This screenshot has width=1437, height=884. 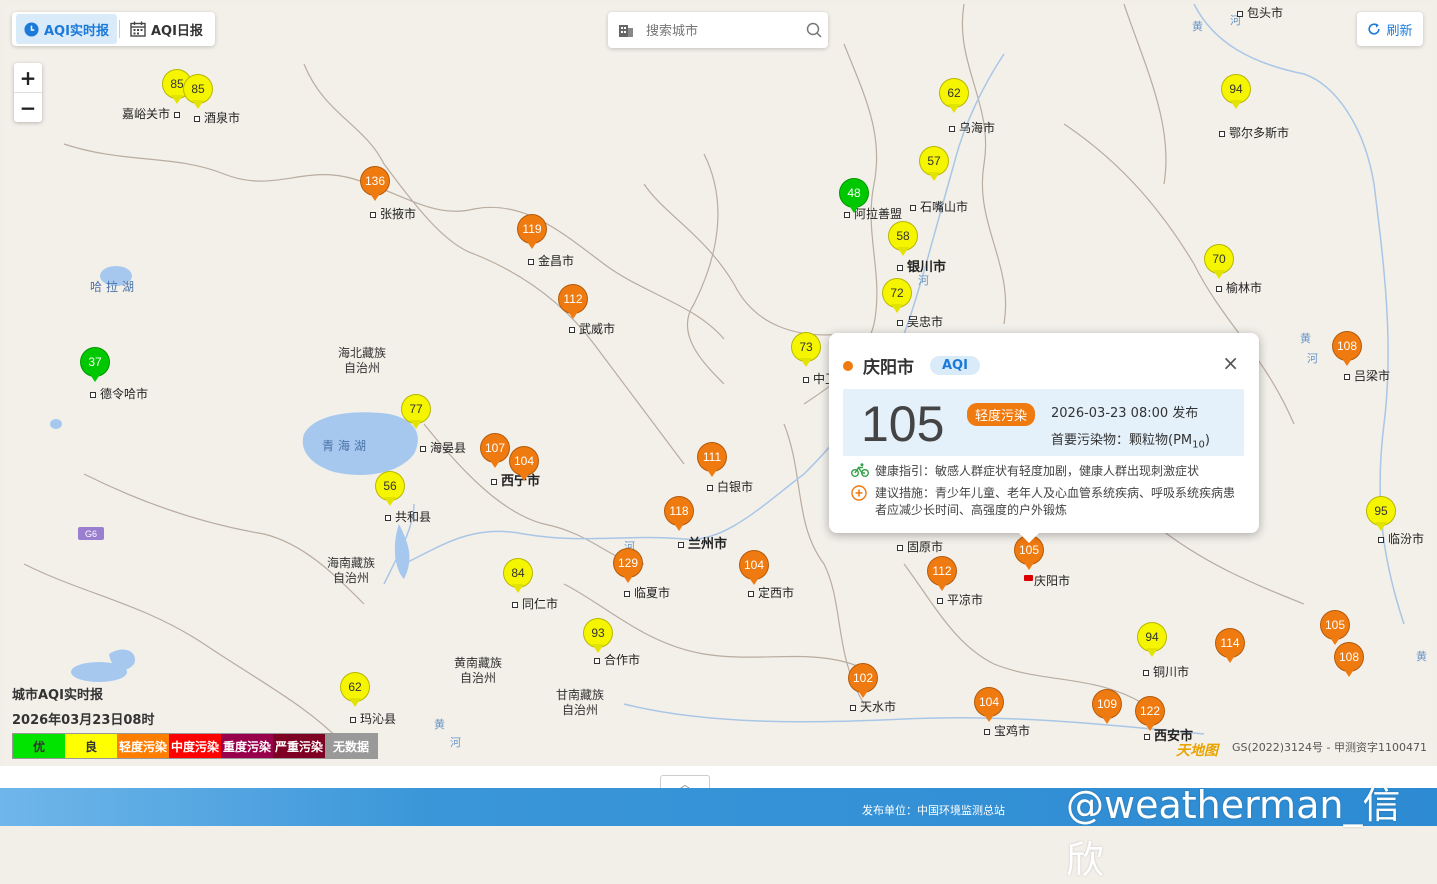 What do you see at coordinates (920, 546) in the screenshot?
I see `city-label: 固原市` at bounding box center [920, 546].